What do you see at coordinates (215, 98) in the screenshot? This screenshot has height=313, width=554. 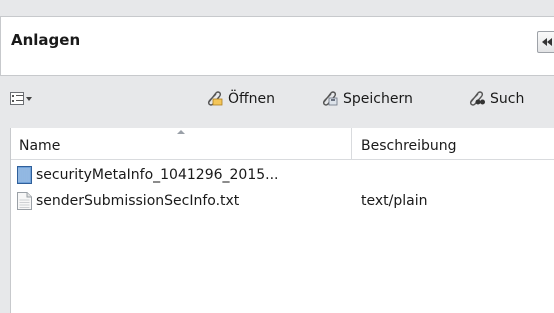 I see `paperclip-open-icon` at bounding box center [215, 98].